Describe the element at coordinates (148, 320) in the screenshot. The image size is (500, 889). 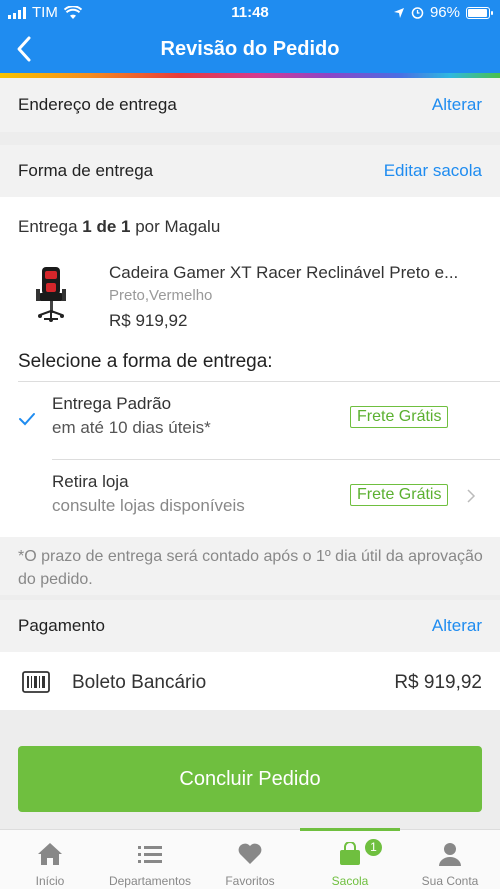
I see `product-price: R$ 919,92` at that location.